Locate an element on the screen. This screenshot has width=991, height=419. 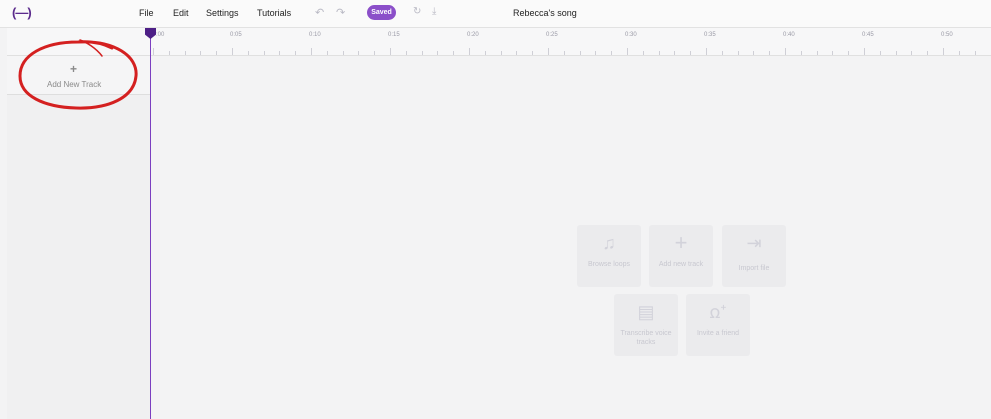
tick-label: 0:05 is located at coordinates (236, 35).